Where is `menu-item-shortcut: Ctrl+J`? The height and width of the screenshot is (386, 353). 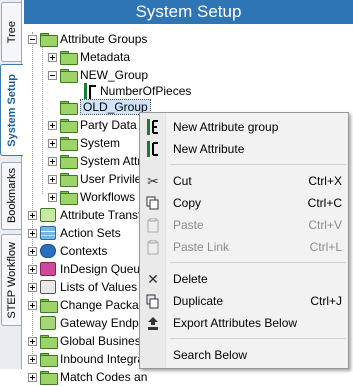
menu-item-shortcut: Ctrl+J is located at coordinates (326, 301).